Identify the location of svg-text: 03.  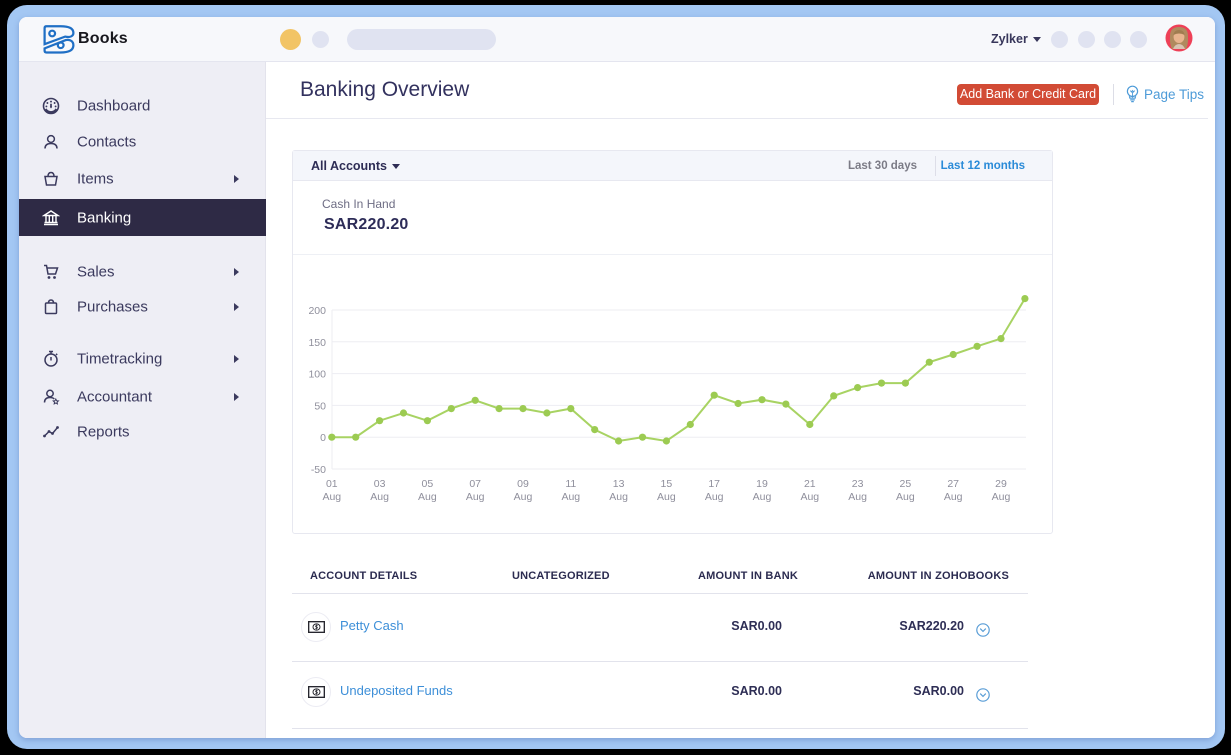
(380, 484).